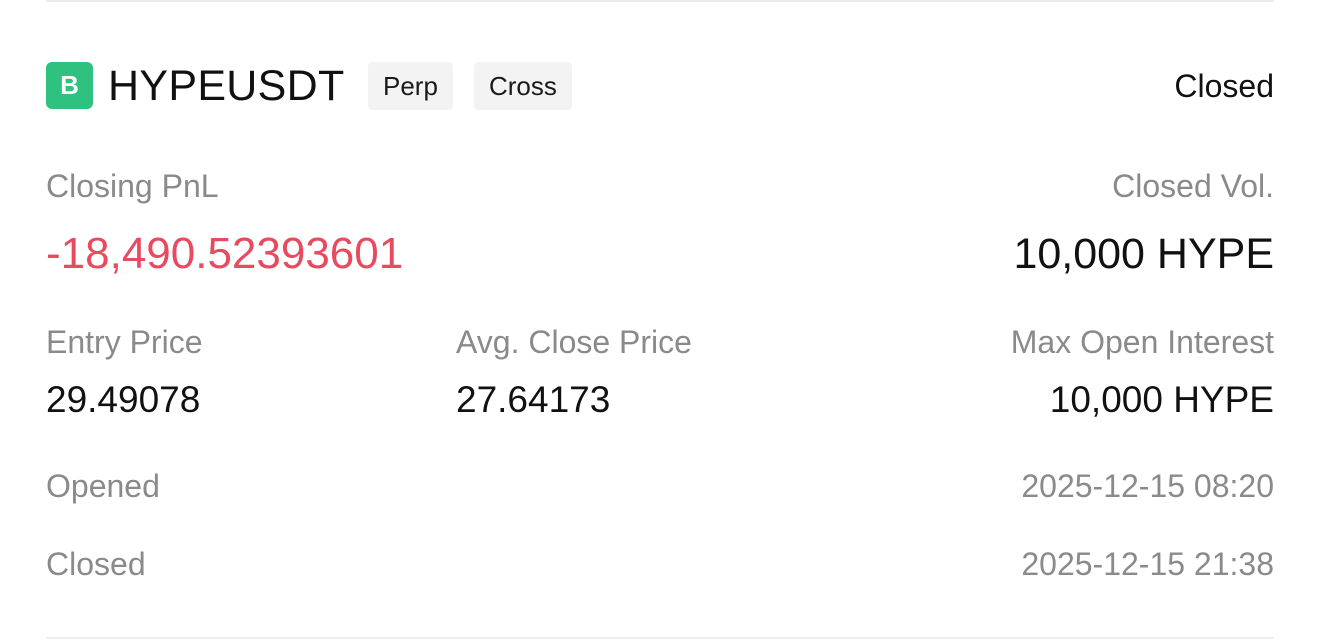 Image resolution: width=1320 pixels, height=640 pixels. Describe the element at coordinates (132, 186) in the screenshot. I see `closing-pnl-label: Closing PnL` at that location.